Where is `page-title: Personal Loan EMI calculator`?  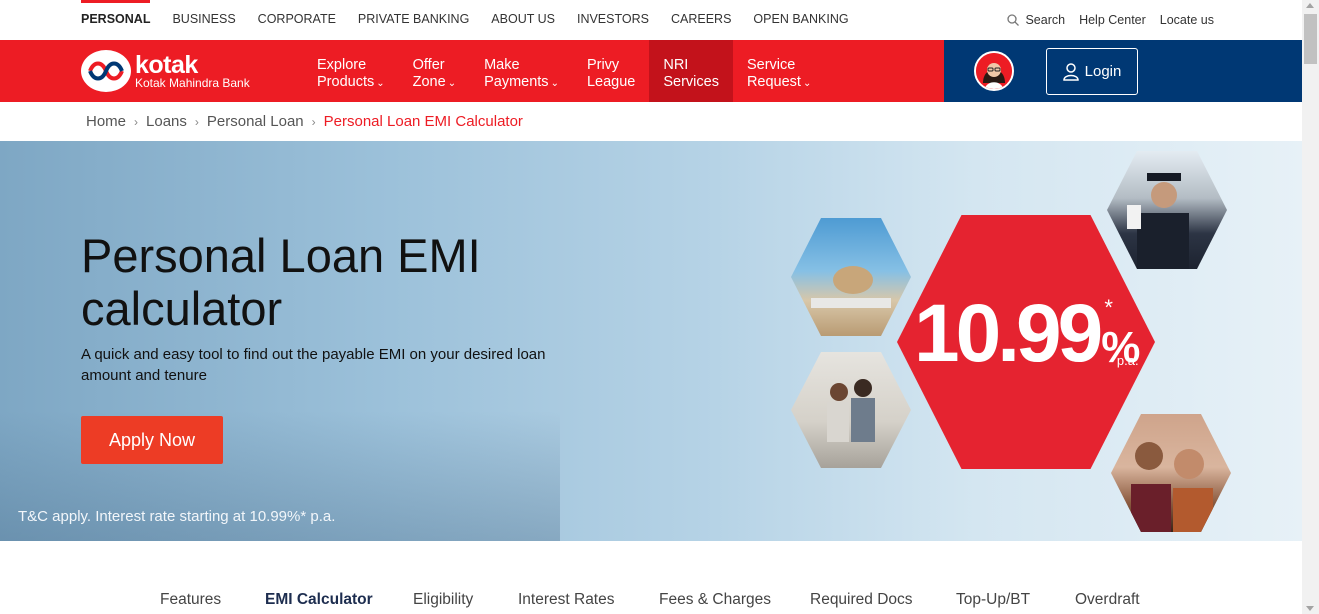 page-title: Personal Loan EMI calculator is located at coordinates (281, 282).